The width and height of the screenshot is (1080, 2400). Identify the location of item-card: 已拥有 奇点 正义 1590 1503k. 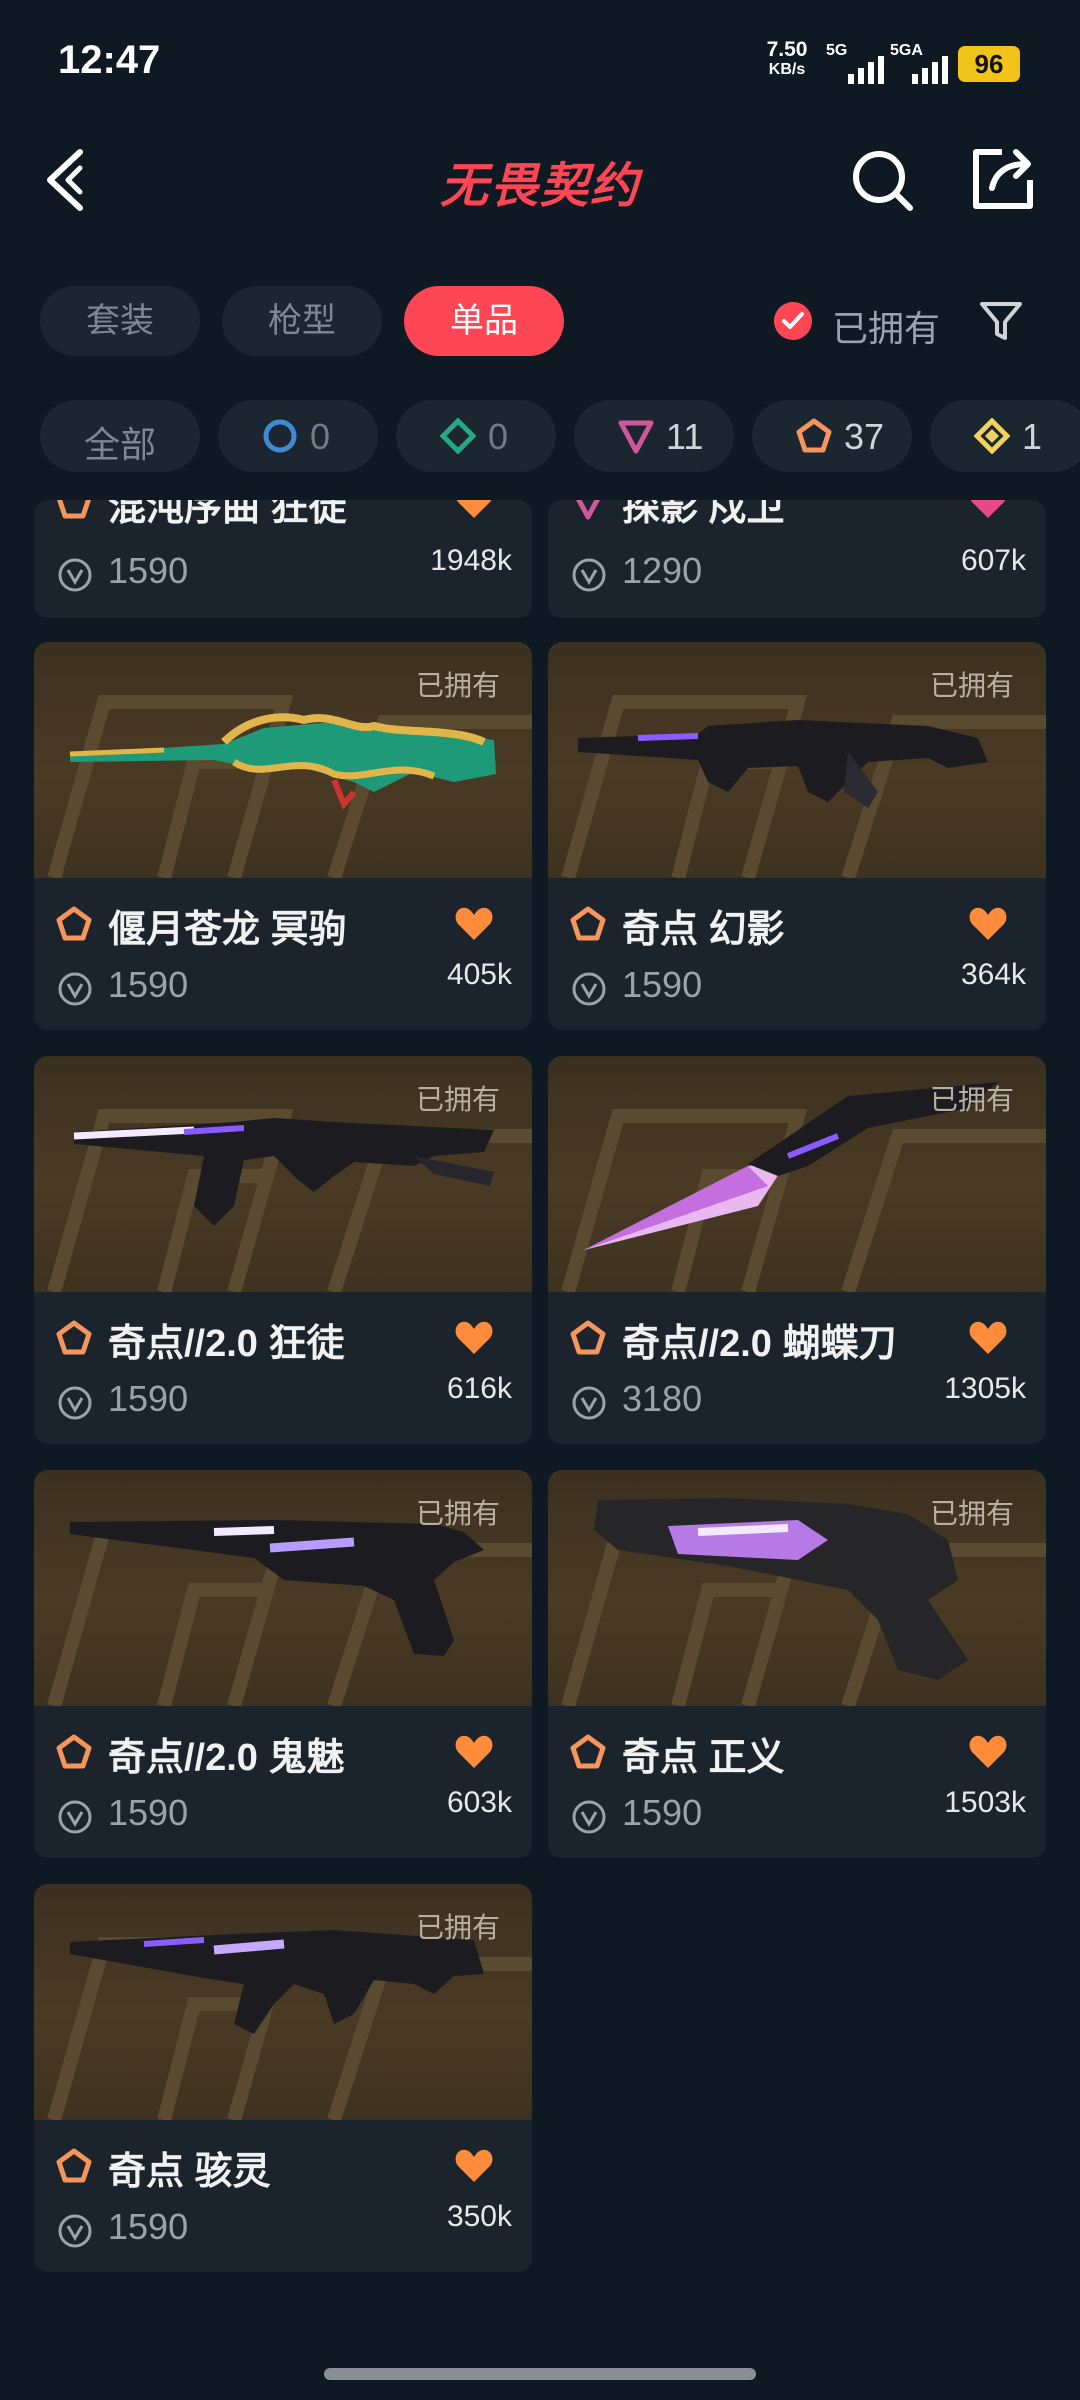
(797, 1664).